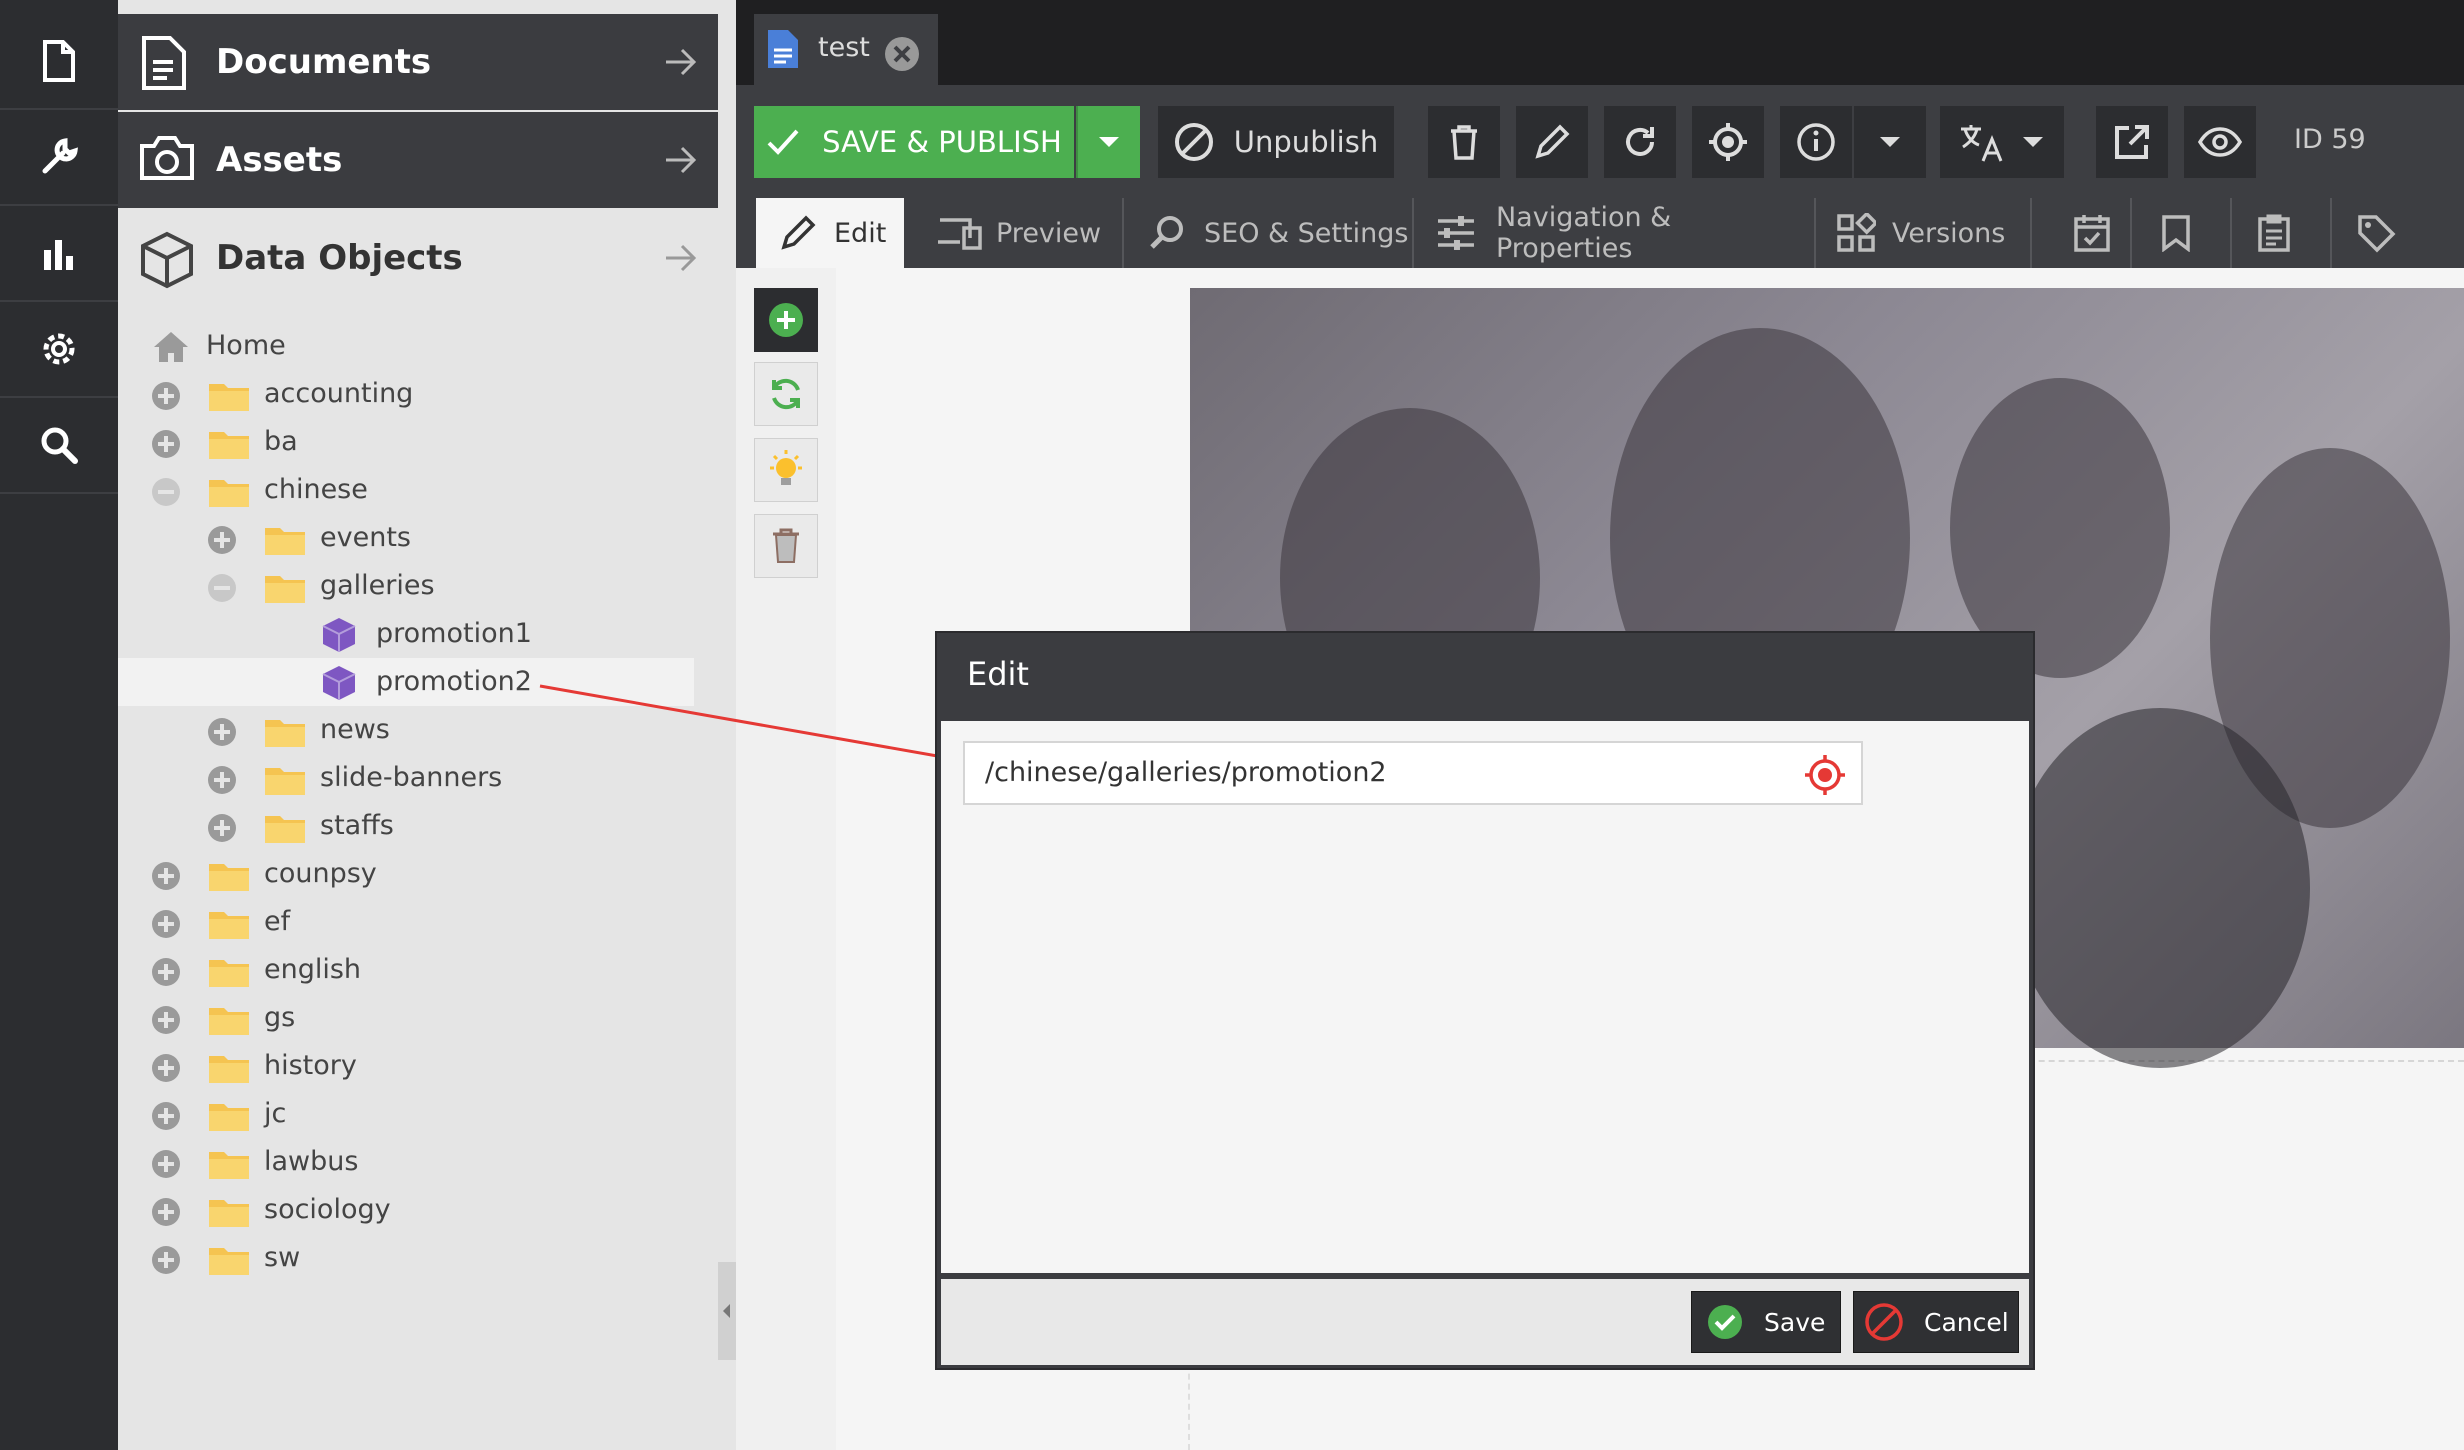 The image size is (2464, 1450). What do you see at coordinates (1552, 142) in the screenshot?
I see `rename-button` at bounding box center [1552, 142].